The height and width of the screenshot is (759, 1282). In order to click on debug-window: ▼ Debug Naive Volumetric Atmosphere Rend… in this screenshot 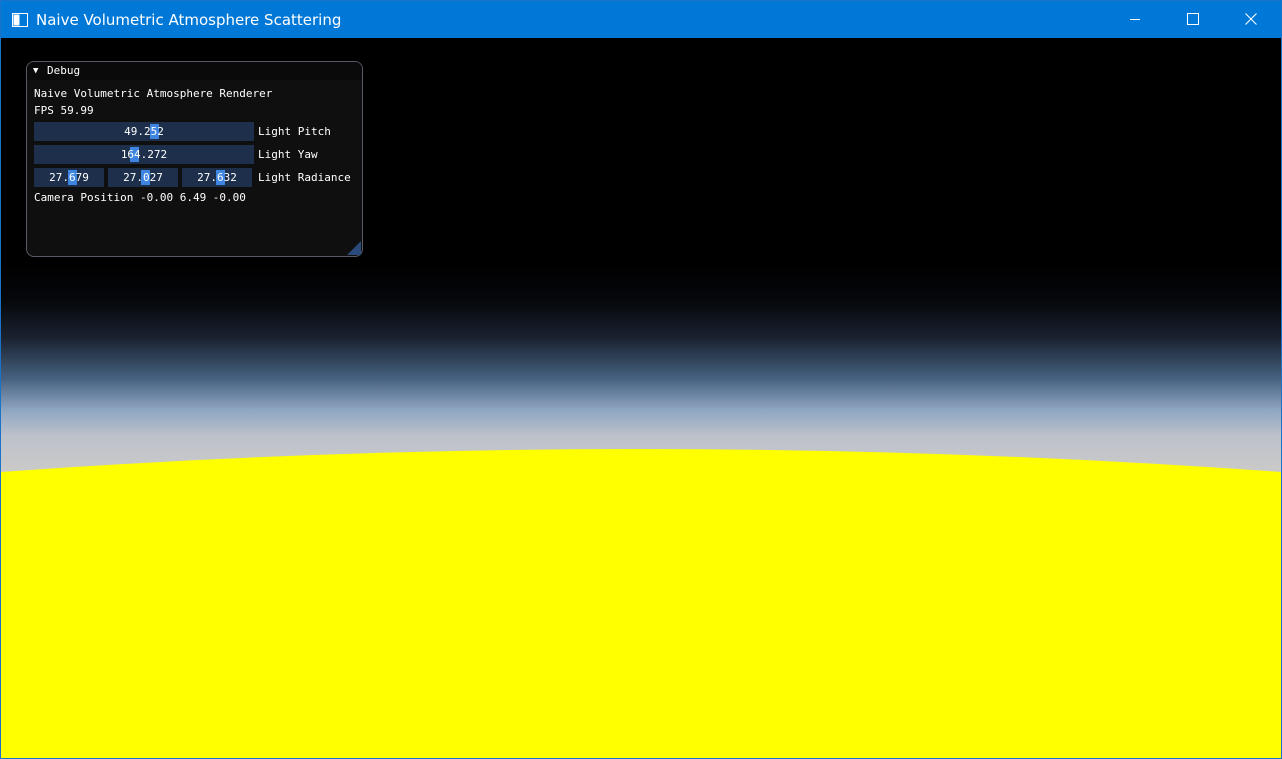, I will do `click(194, 159)`.